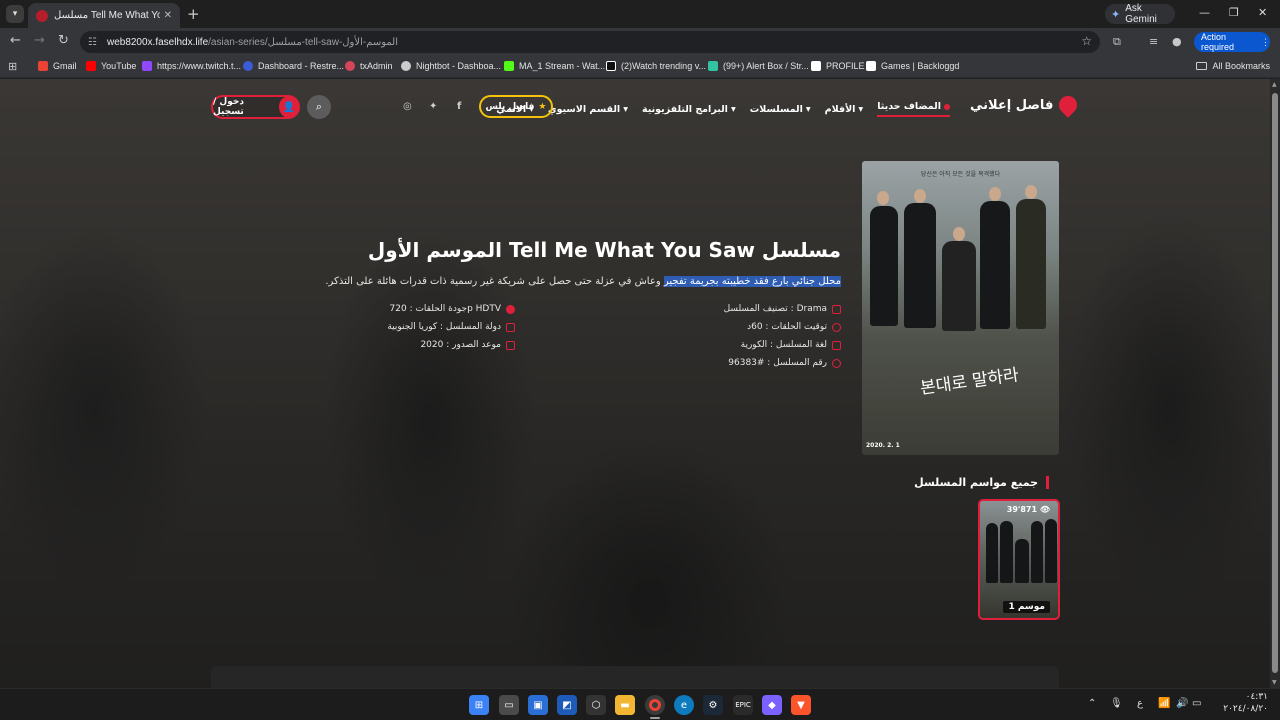 This screenshot has width=1280, height=720. I want to click on episodes-panel, so click(635, 677).